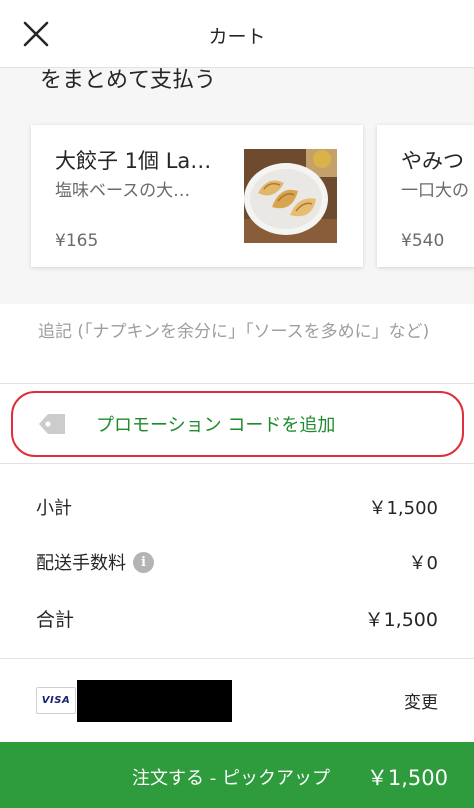 The image size is (474, 808). What do you see at coordinates (401, 619) in the screenshot?
I see `total-value: ￥1,500` at bounding box center [401, 619].